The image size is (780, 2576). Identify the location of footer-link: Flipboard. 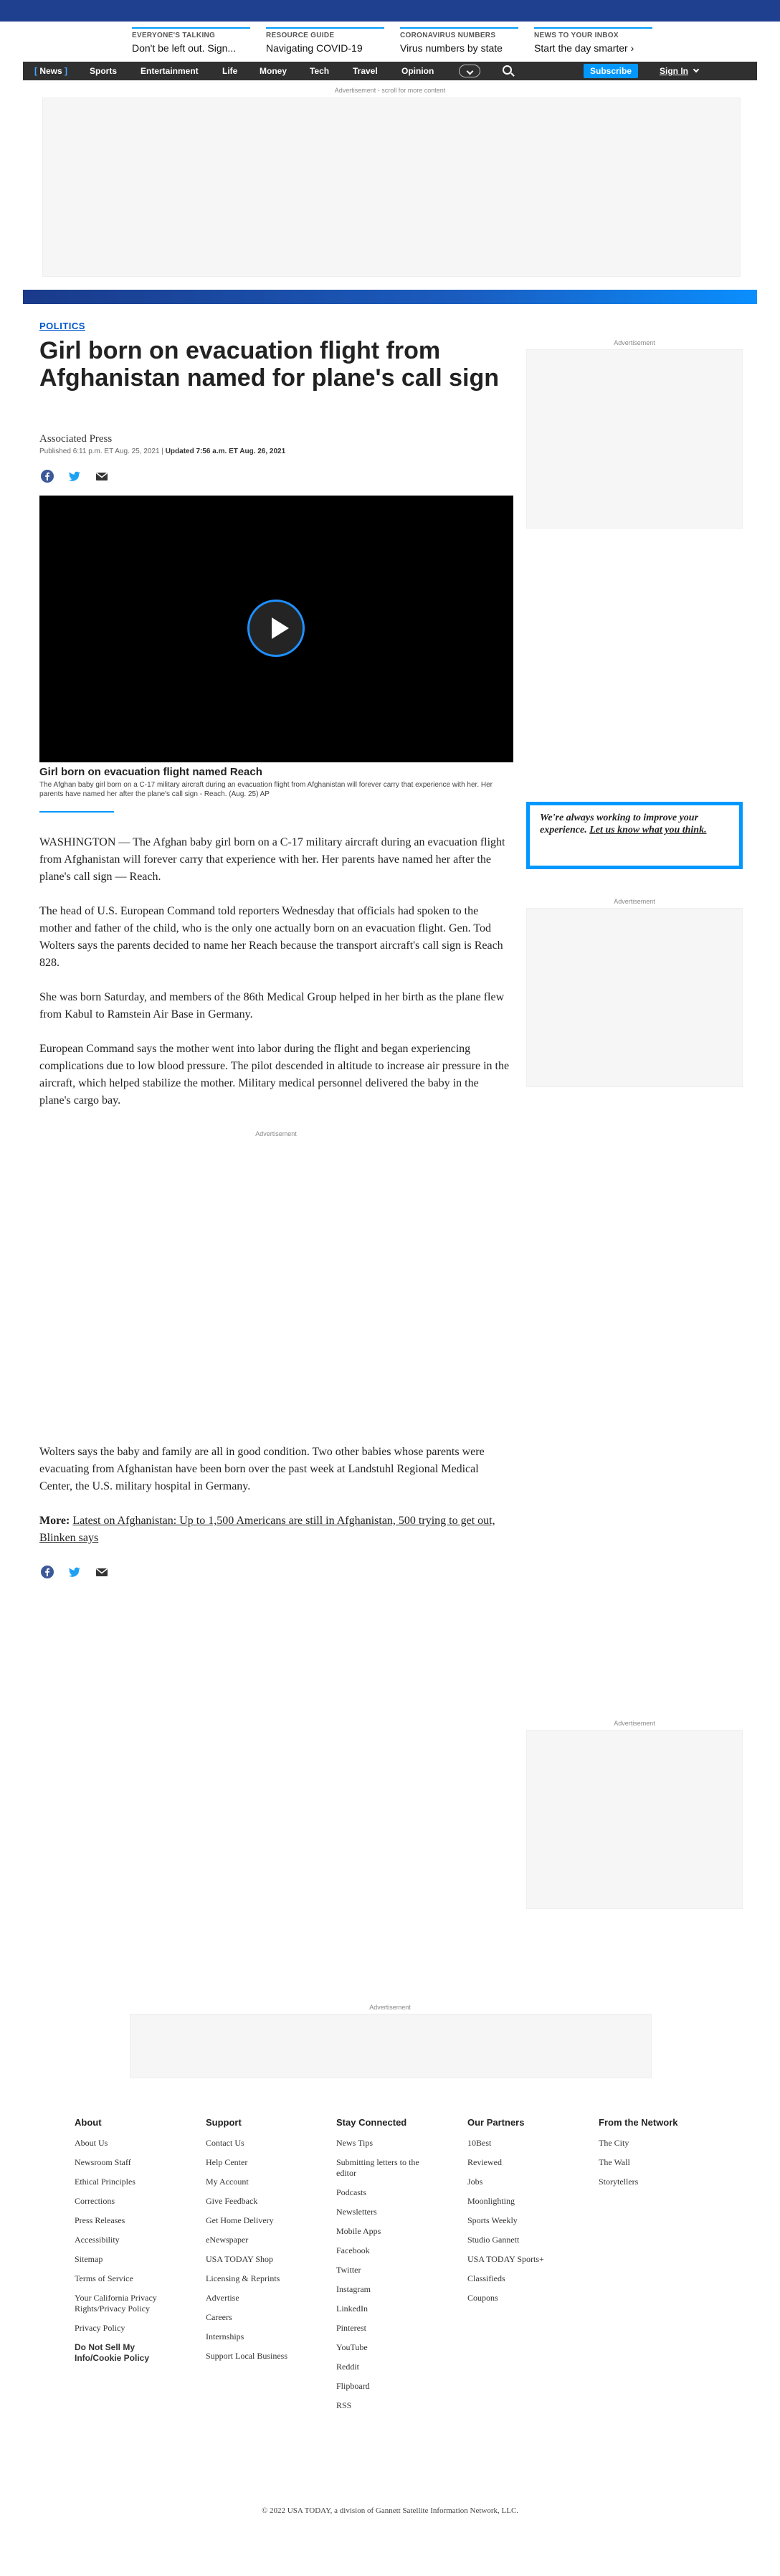
(400, 2386).